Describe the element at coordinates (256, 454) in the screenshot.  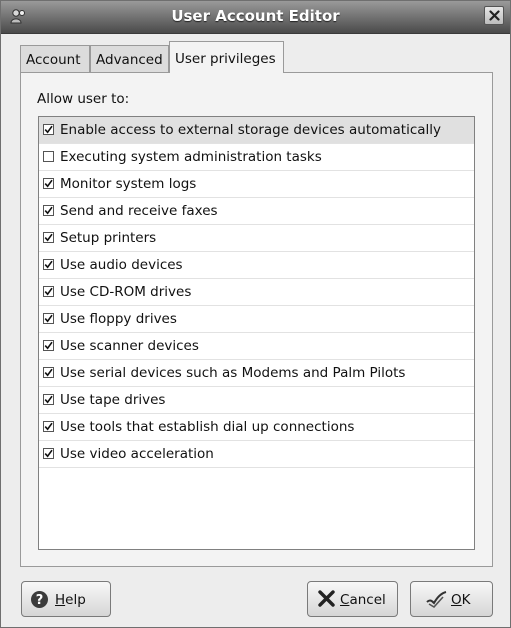
I see `privilege-row: Use video acceleration` at that location.